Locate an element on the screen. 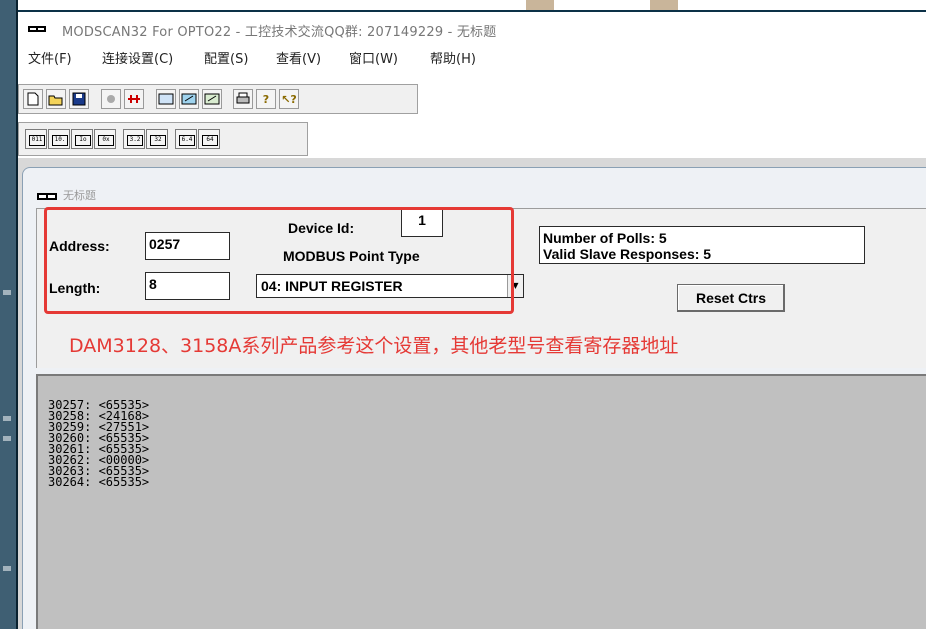 This screenshot has width=926, height=629. highlight-box is located at coordinates (279, 260).